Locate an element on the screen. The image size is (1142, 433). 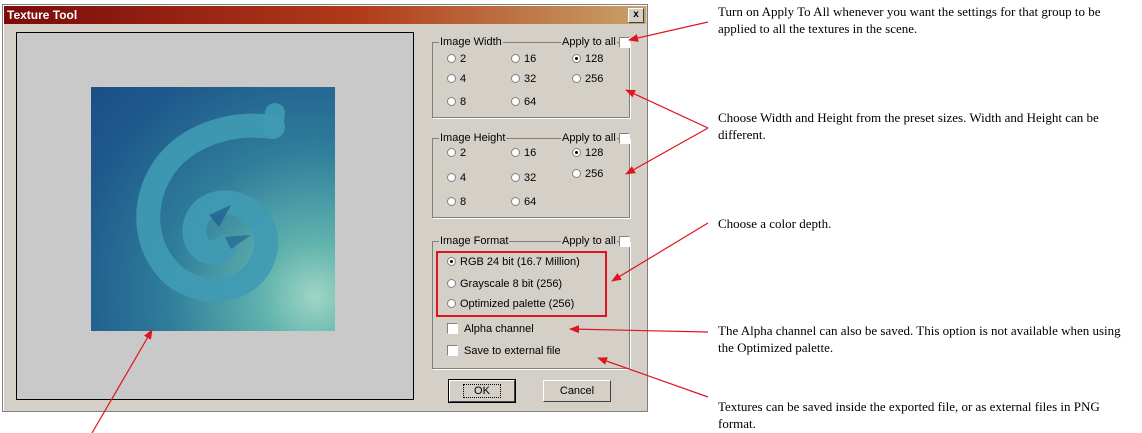
arrow-preview is located at coordinates (122, 381).